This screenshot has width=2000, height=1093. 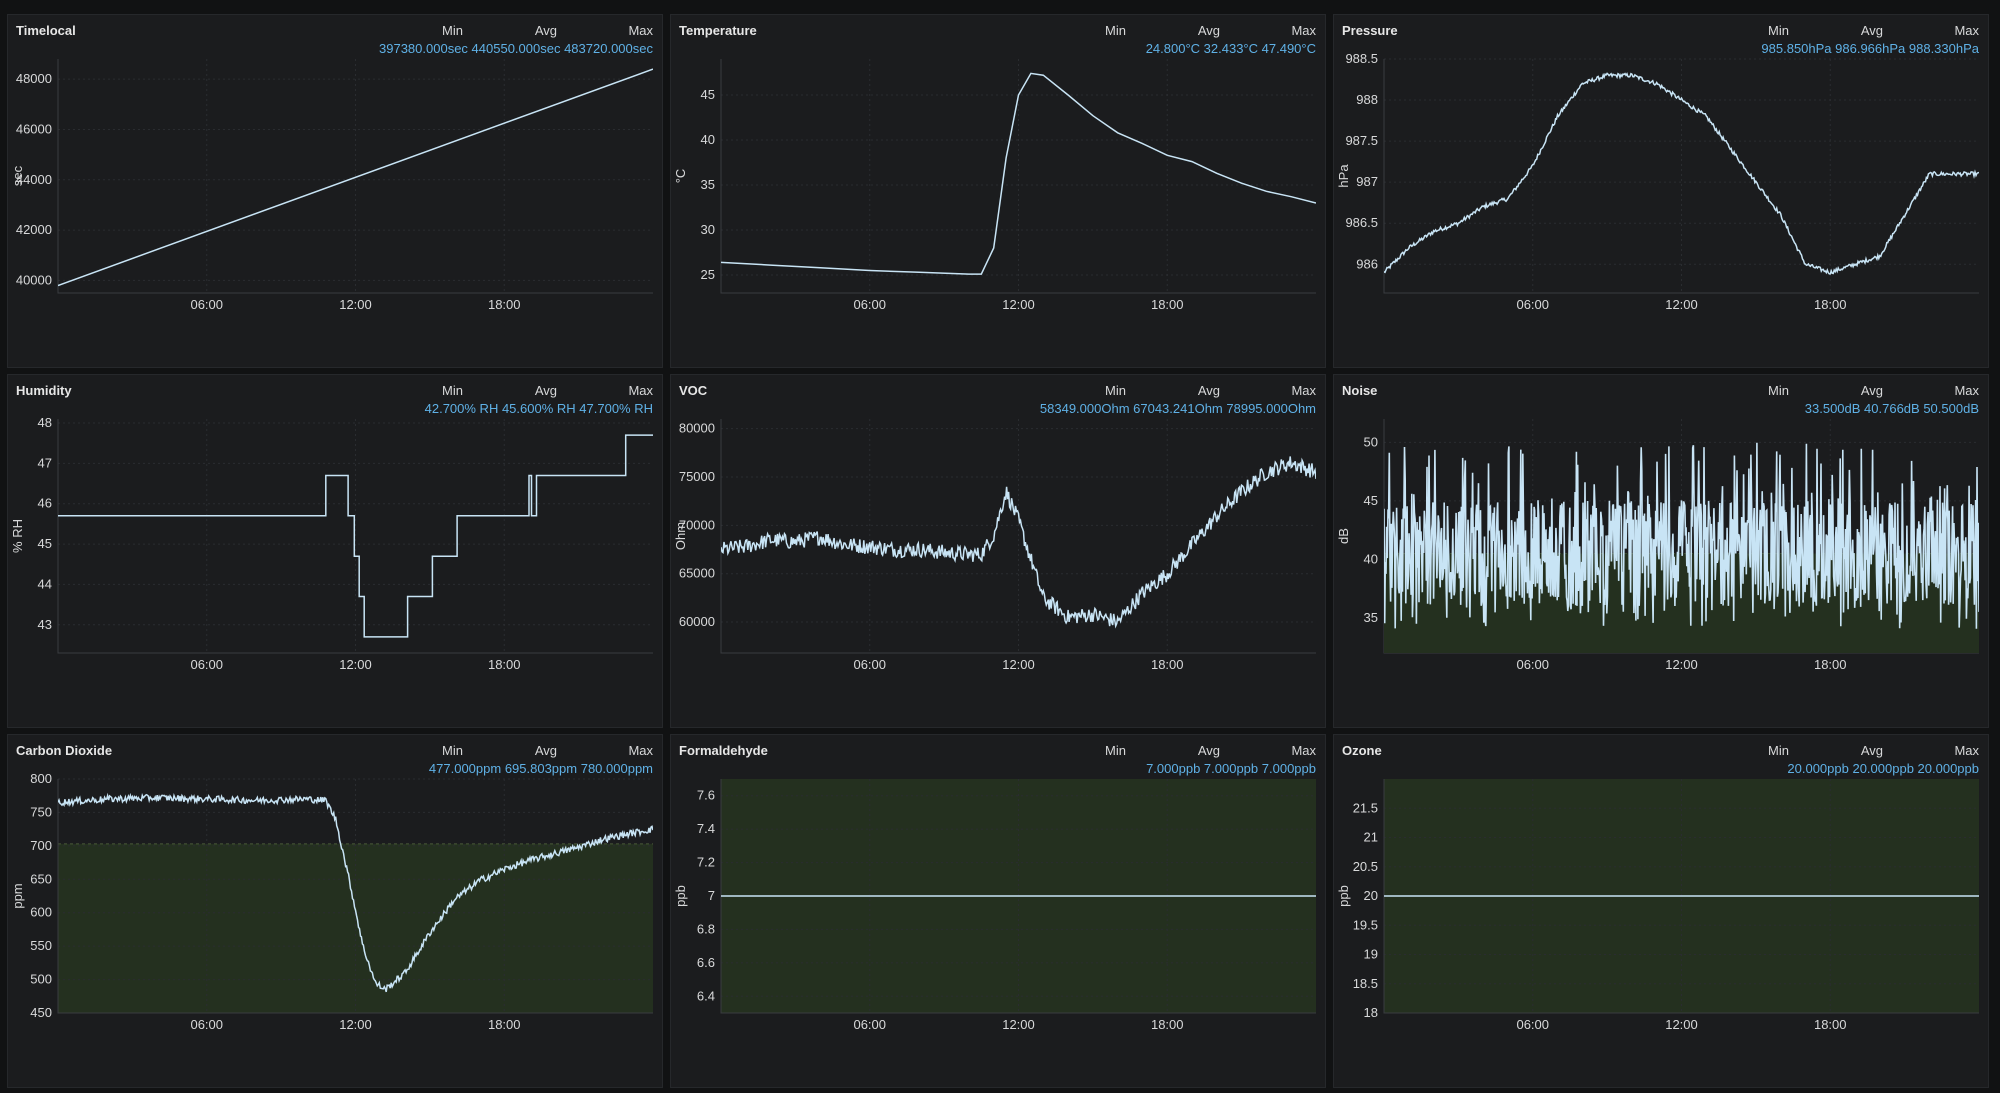 What do you see at coordinates (1365, 807) in the screenshot?
I see `y-tick-label: 21.5` at bounding box center [1365, 807].